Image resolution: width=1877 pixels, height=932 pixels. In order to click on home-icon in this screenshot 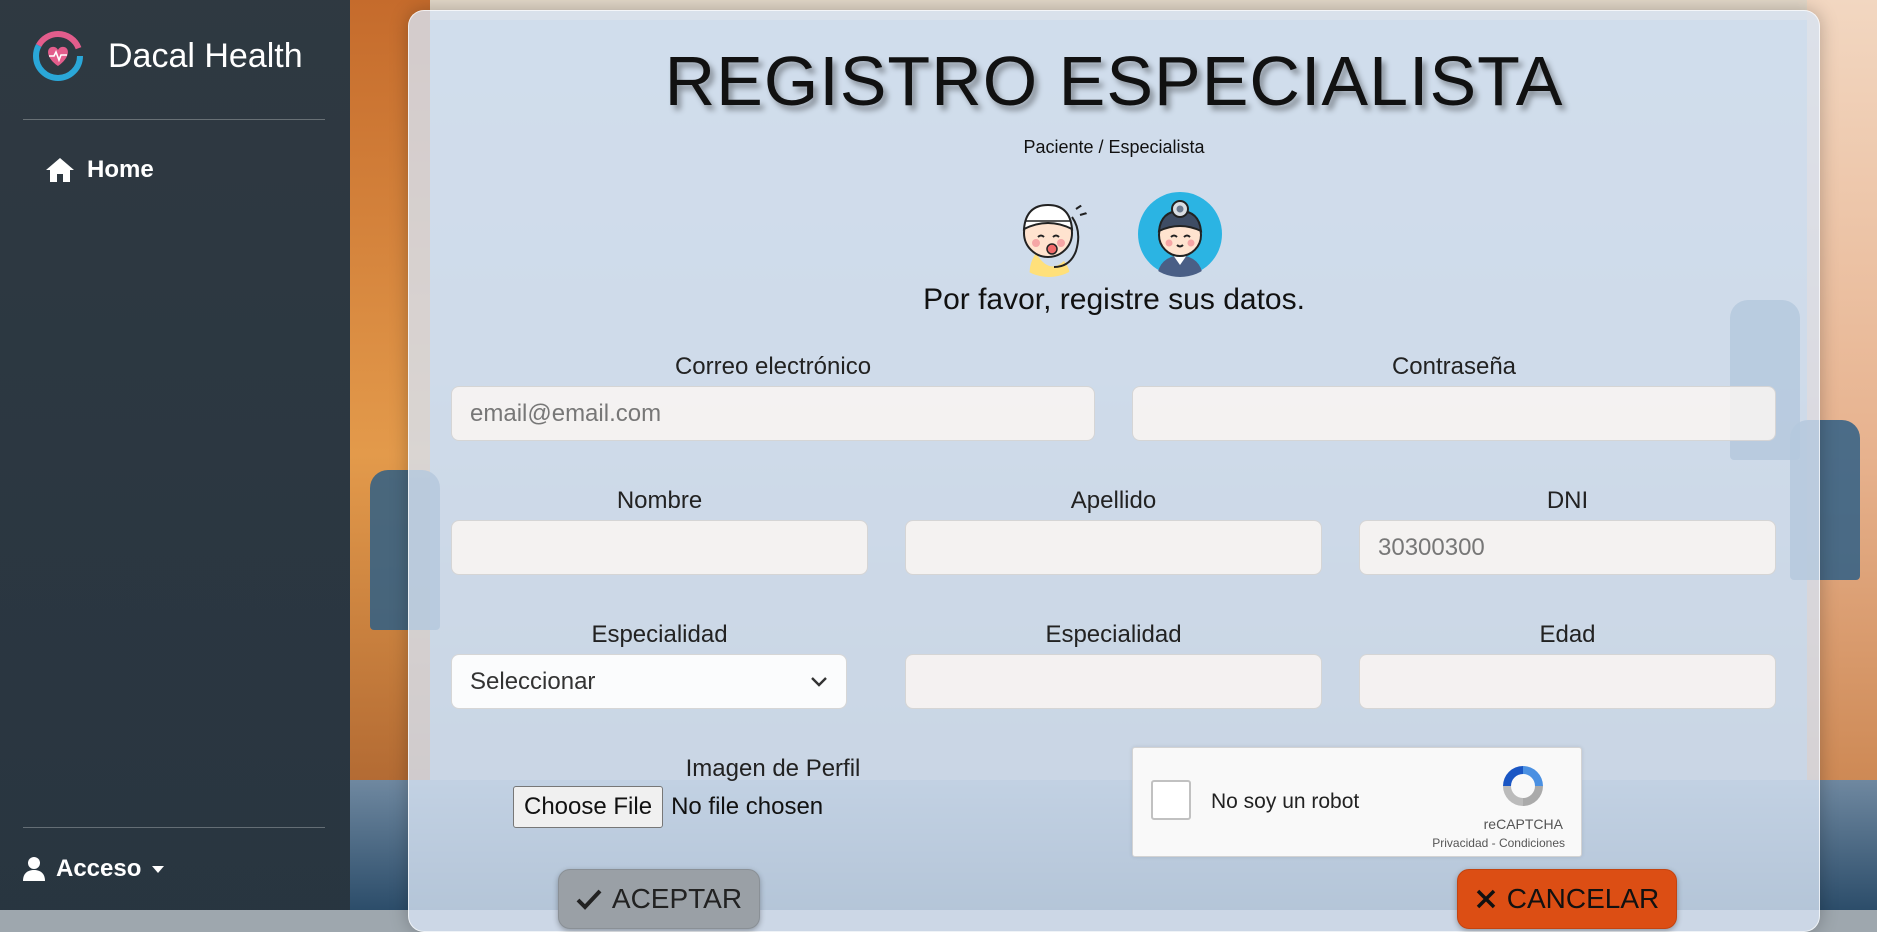, I will do `click(60, 170)`.